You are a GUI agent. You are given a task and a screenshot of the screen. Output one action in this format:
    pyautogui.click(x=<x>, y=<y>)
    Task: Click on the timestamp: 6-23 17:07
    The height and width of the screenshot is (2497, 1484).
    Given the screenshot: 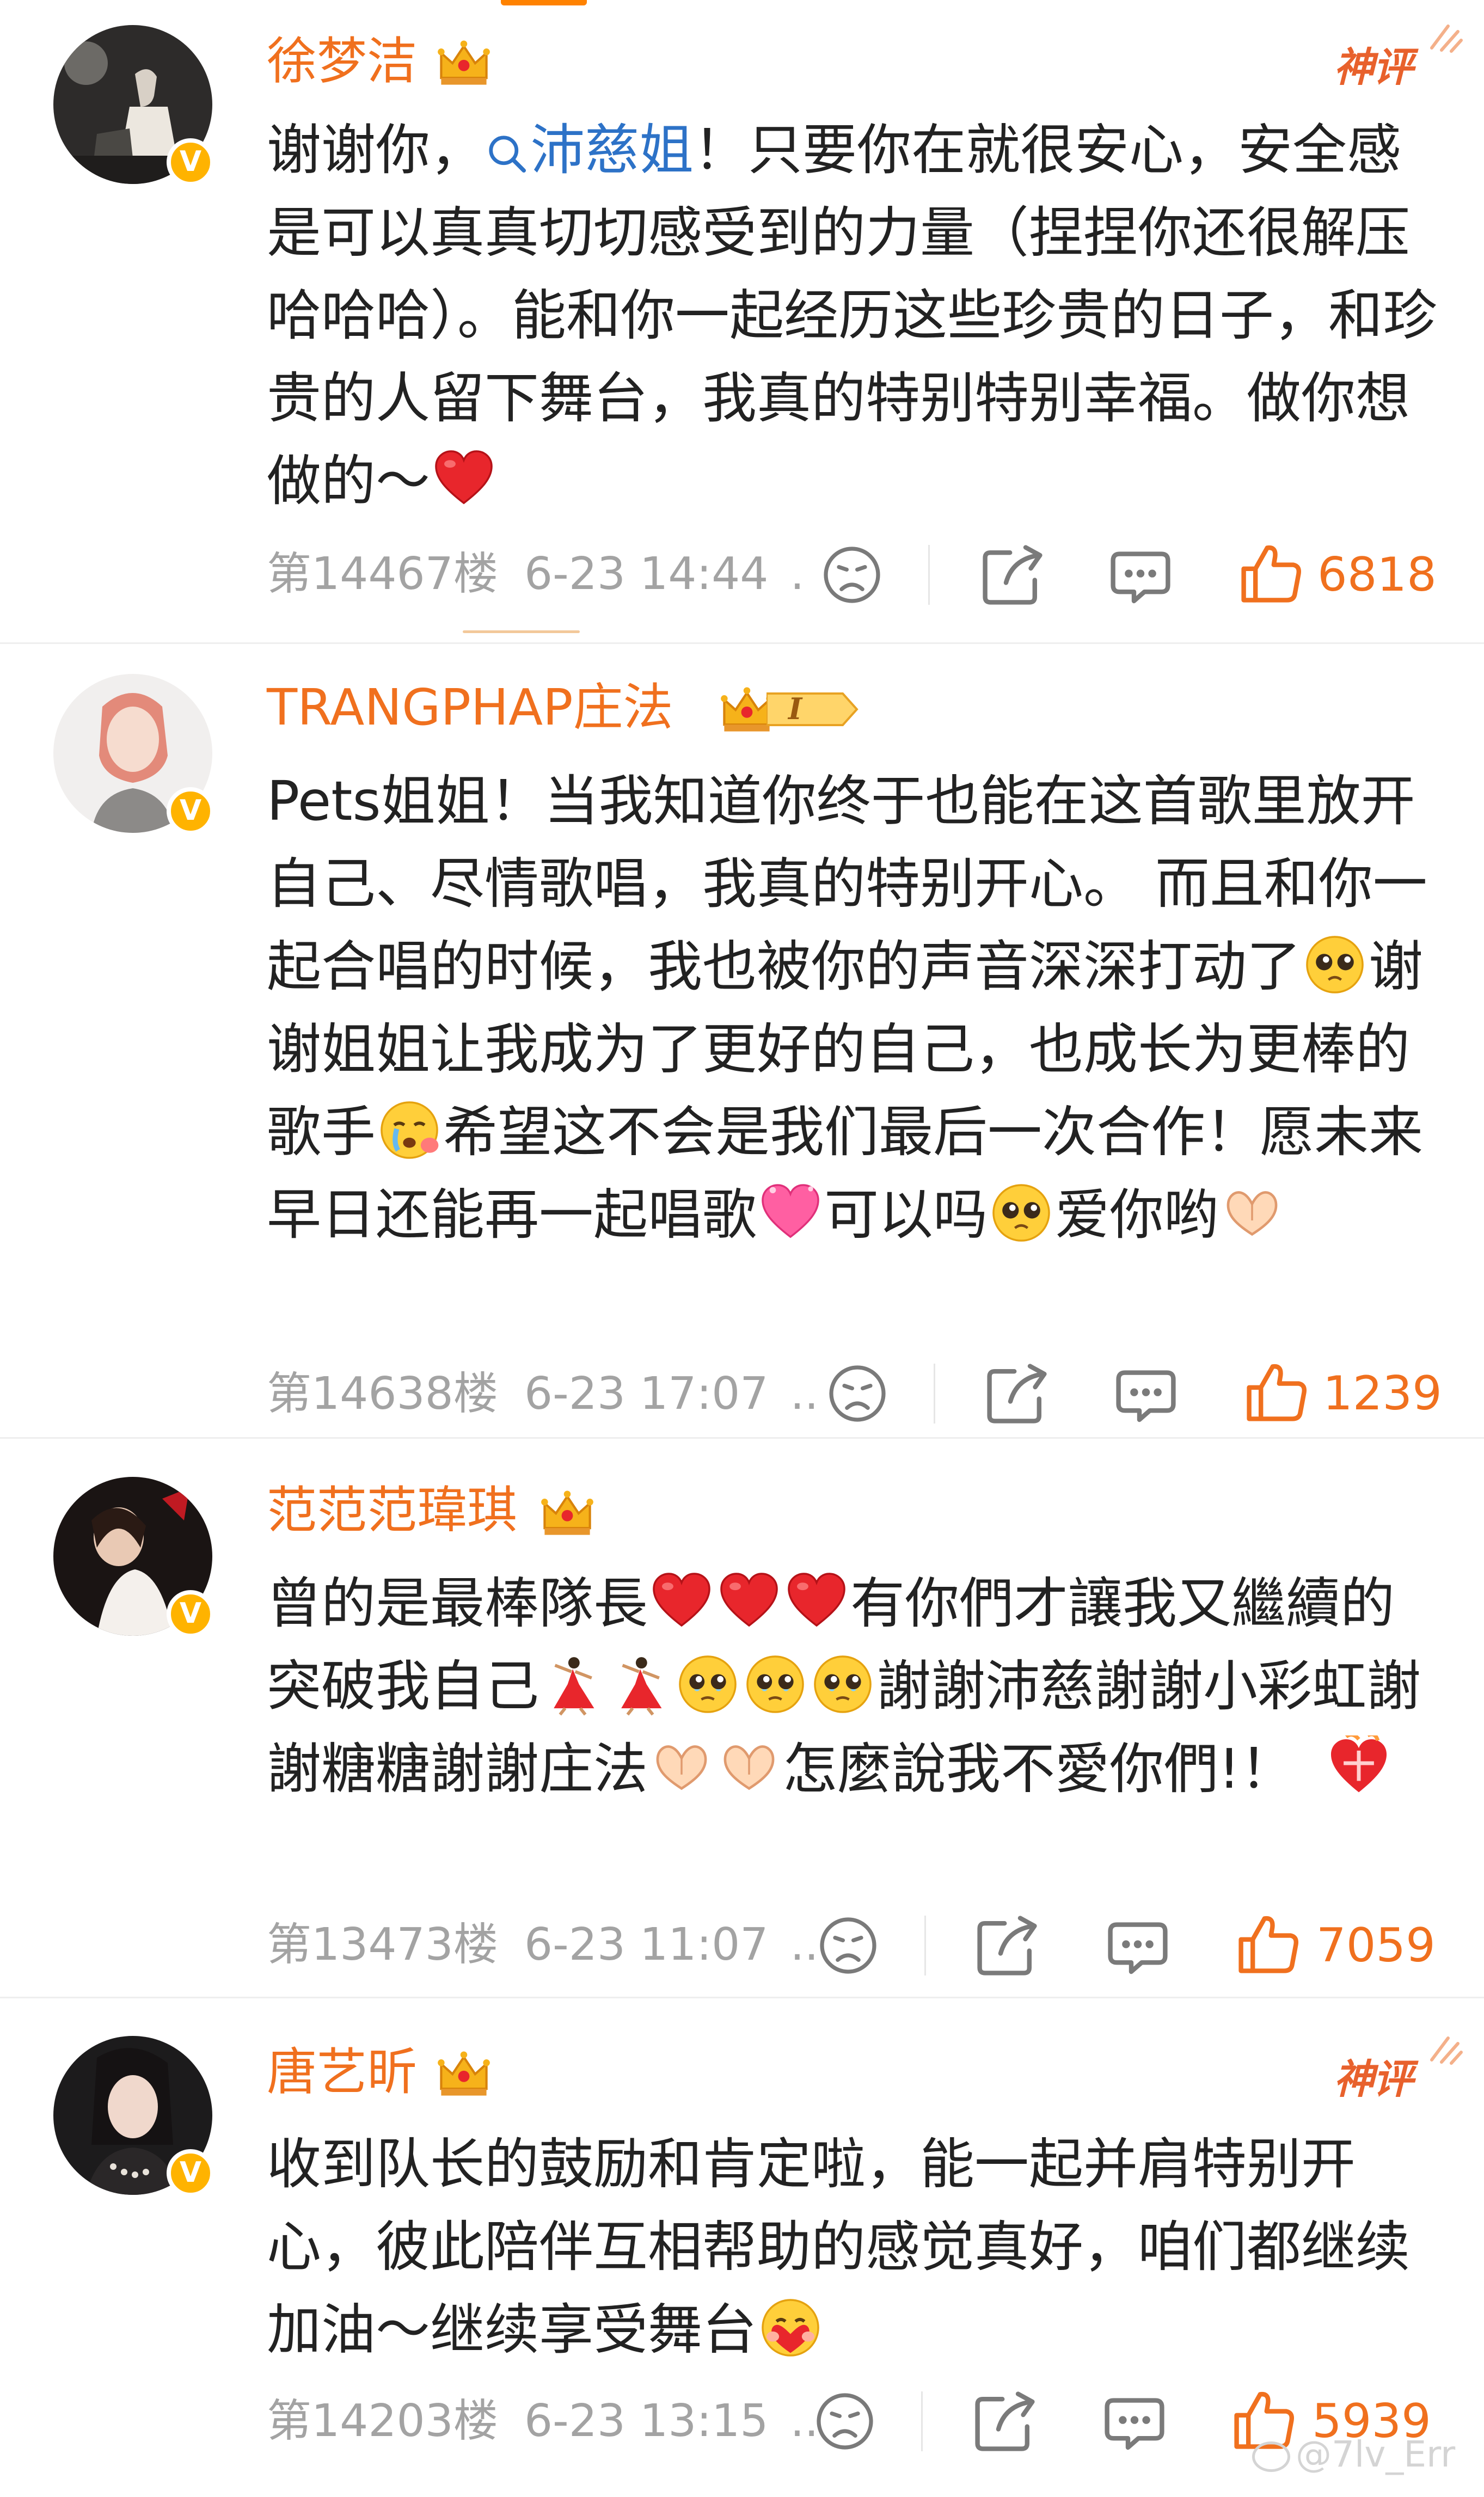 What is the action you would take?
    pyautogui.click(x=646, y=1394)
    